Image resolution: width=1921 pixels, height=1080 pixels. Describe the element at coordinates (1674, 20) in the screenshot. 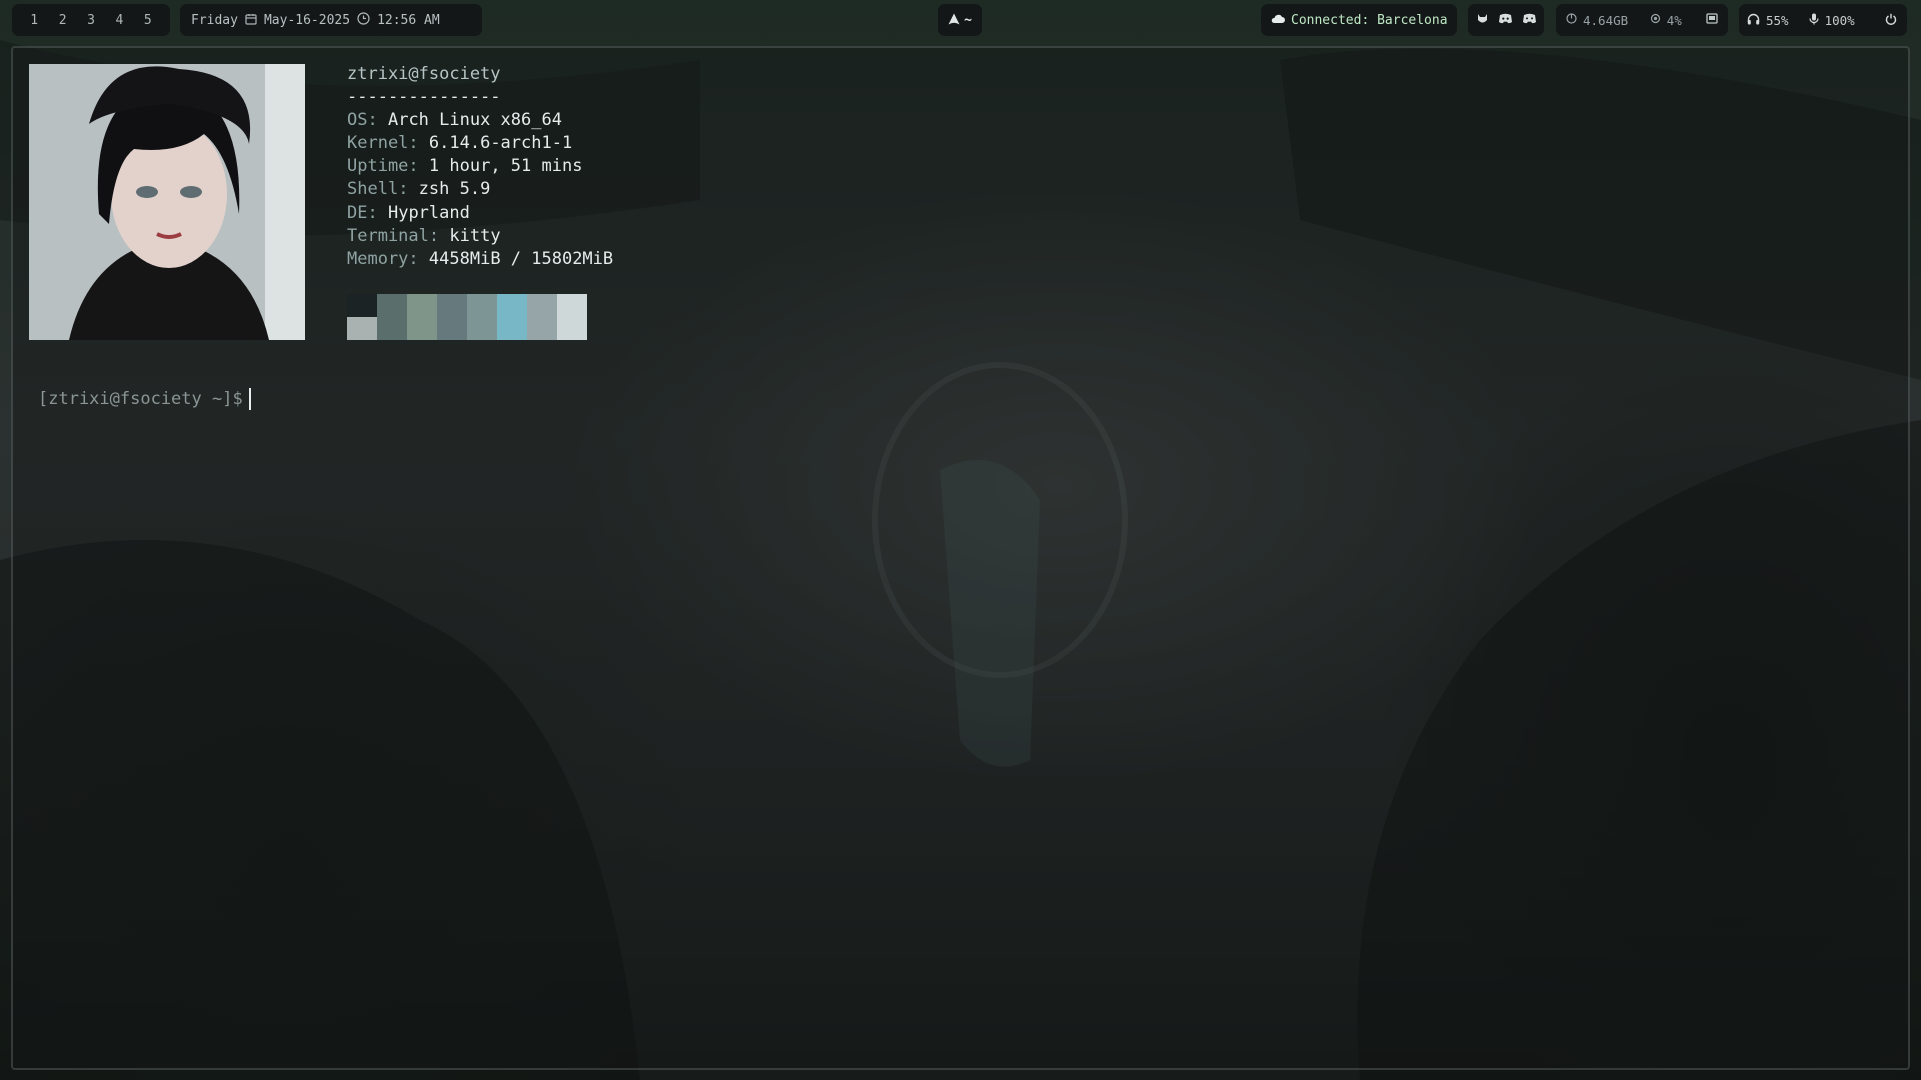

I see `cpu-usage-label: 4%` at that location.